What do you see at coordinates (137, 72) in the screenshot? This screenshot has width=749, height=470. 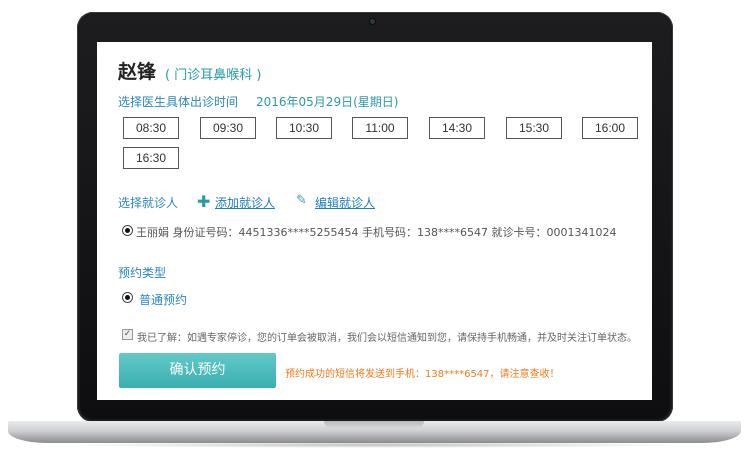 I see `doctor-name: 赵锋` at bounding box center [137, 72].